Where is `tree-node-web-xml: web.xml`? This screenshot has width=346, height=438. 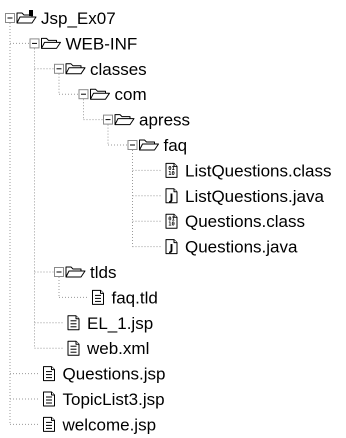 tree-node-web-xml: web.xml is located at coordinates (108, 348).